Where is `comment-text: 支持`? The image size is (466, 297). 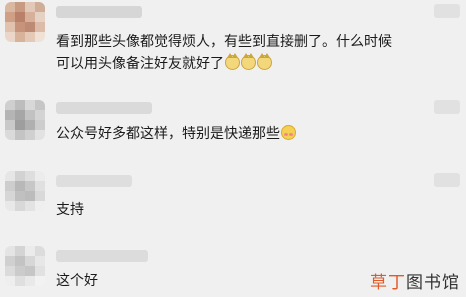 comment-text: 支持 is located at coordinates (70, 210).